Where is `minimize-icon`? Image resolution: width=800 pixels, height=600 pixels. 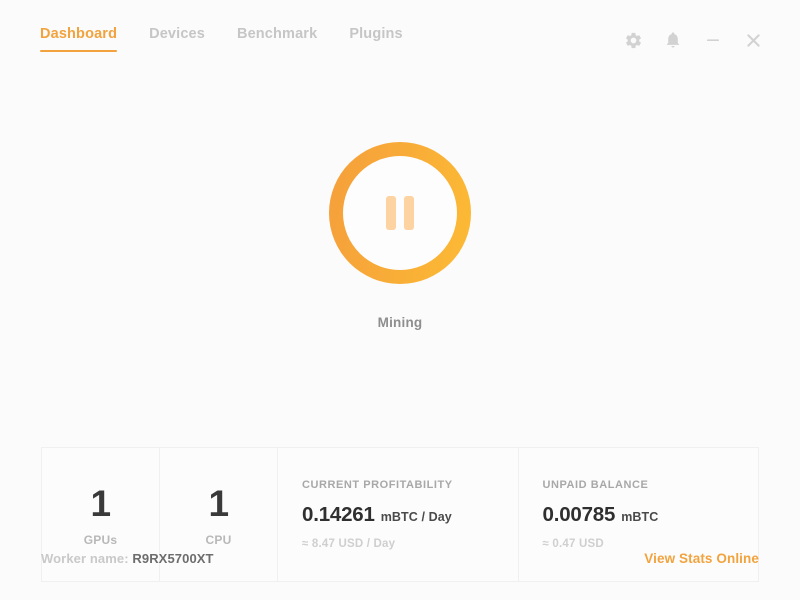 minimize-icon is located at coordinates (713, 40).